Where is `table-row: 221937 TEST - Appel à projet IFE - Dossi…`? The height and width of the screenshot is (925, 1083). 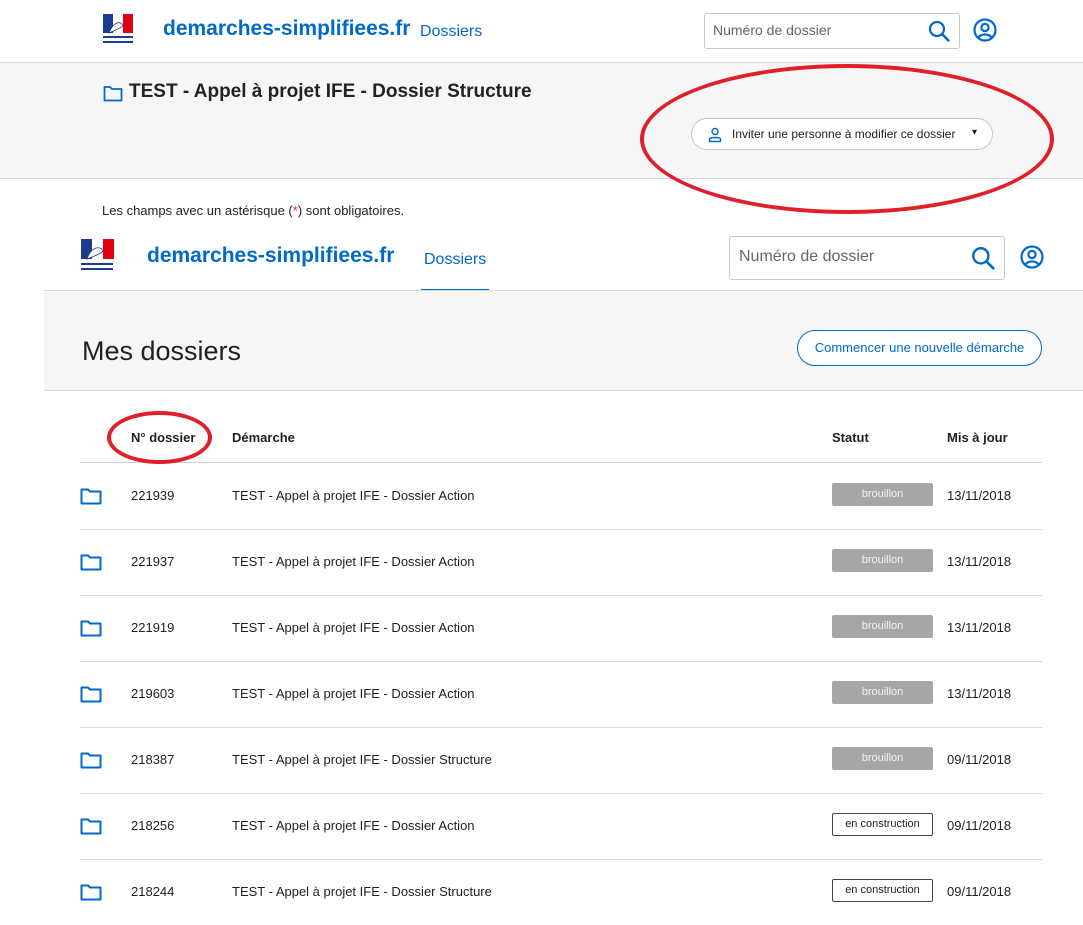 table-row: 221937 TEST - Appel à projet IFE - Dossi… is located at coordinates (561, 562).